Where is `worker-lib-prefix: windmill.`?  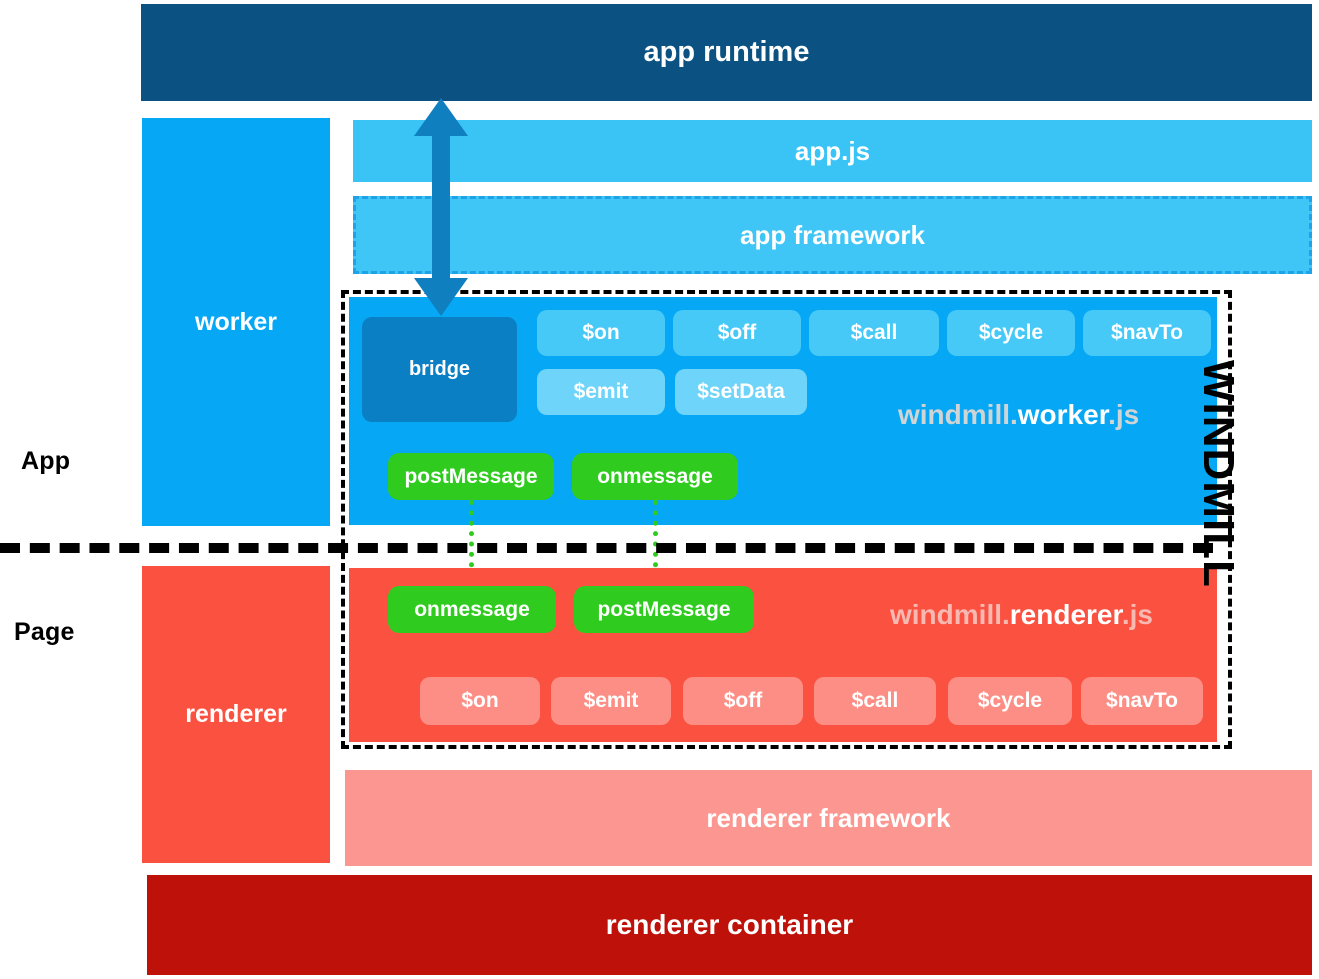
worker-lib-prefix: windmill. is located at coordinates (958, 414).